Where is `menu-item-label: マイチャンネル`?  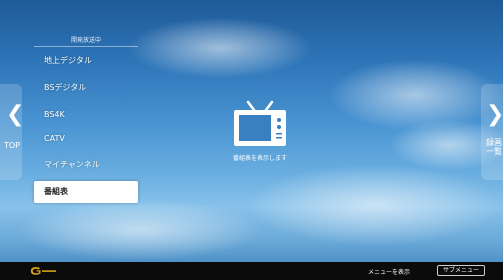
menu-item-label: マイチャンネル is located at coordinates (72, 164).